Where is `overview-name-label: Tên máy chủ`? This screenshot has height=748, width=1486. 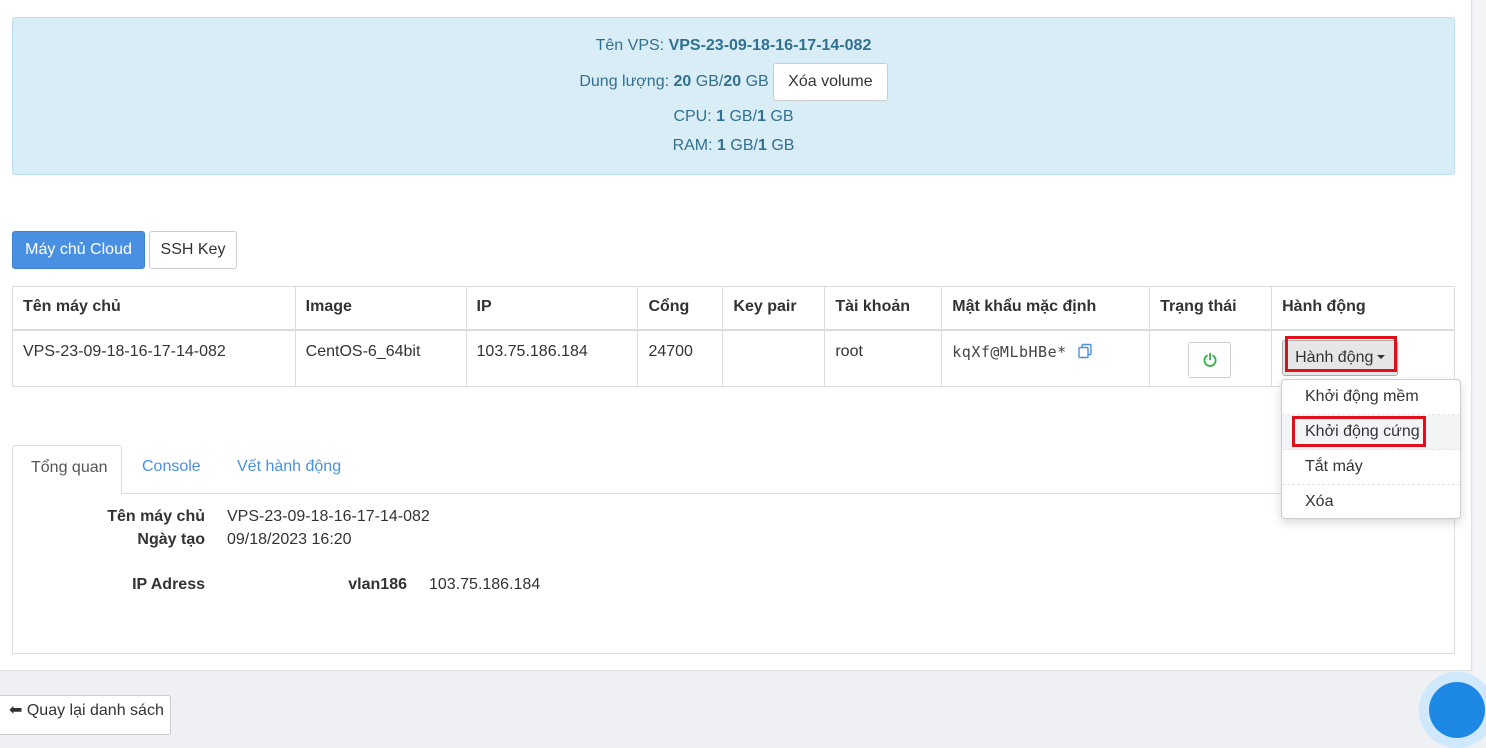
overview-name-label: Tên máy chủ is located at coordinates (156, 516).